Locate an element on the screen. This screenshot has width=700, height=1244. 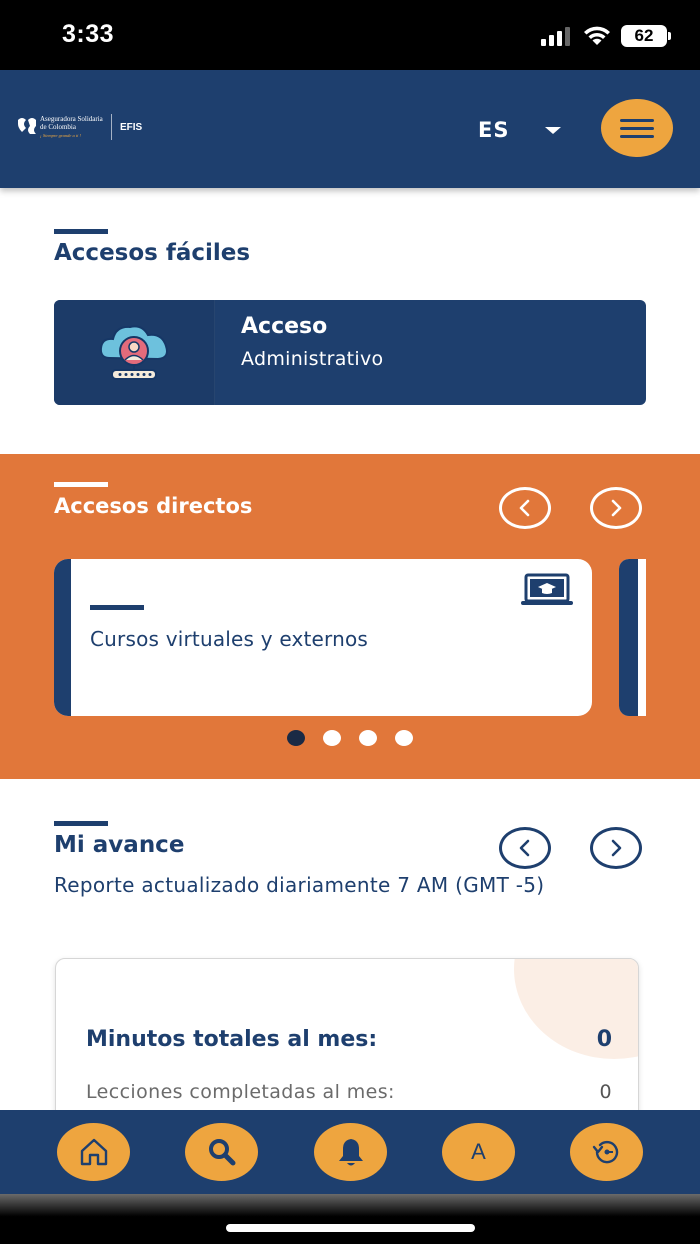
progress-next-button is located at coordinates (616, 848).